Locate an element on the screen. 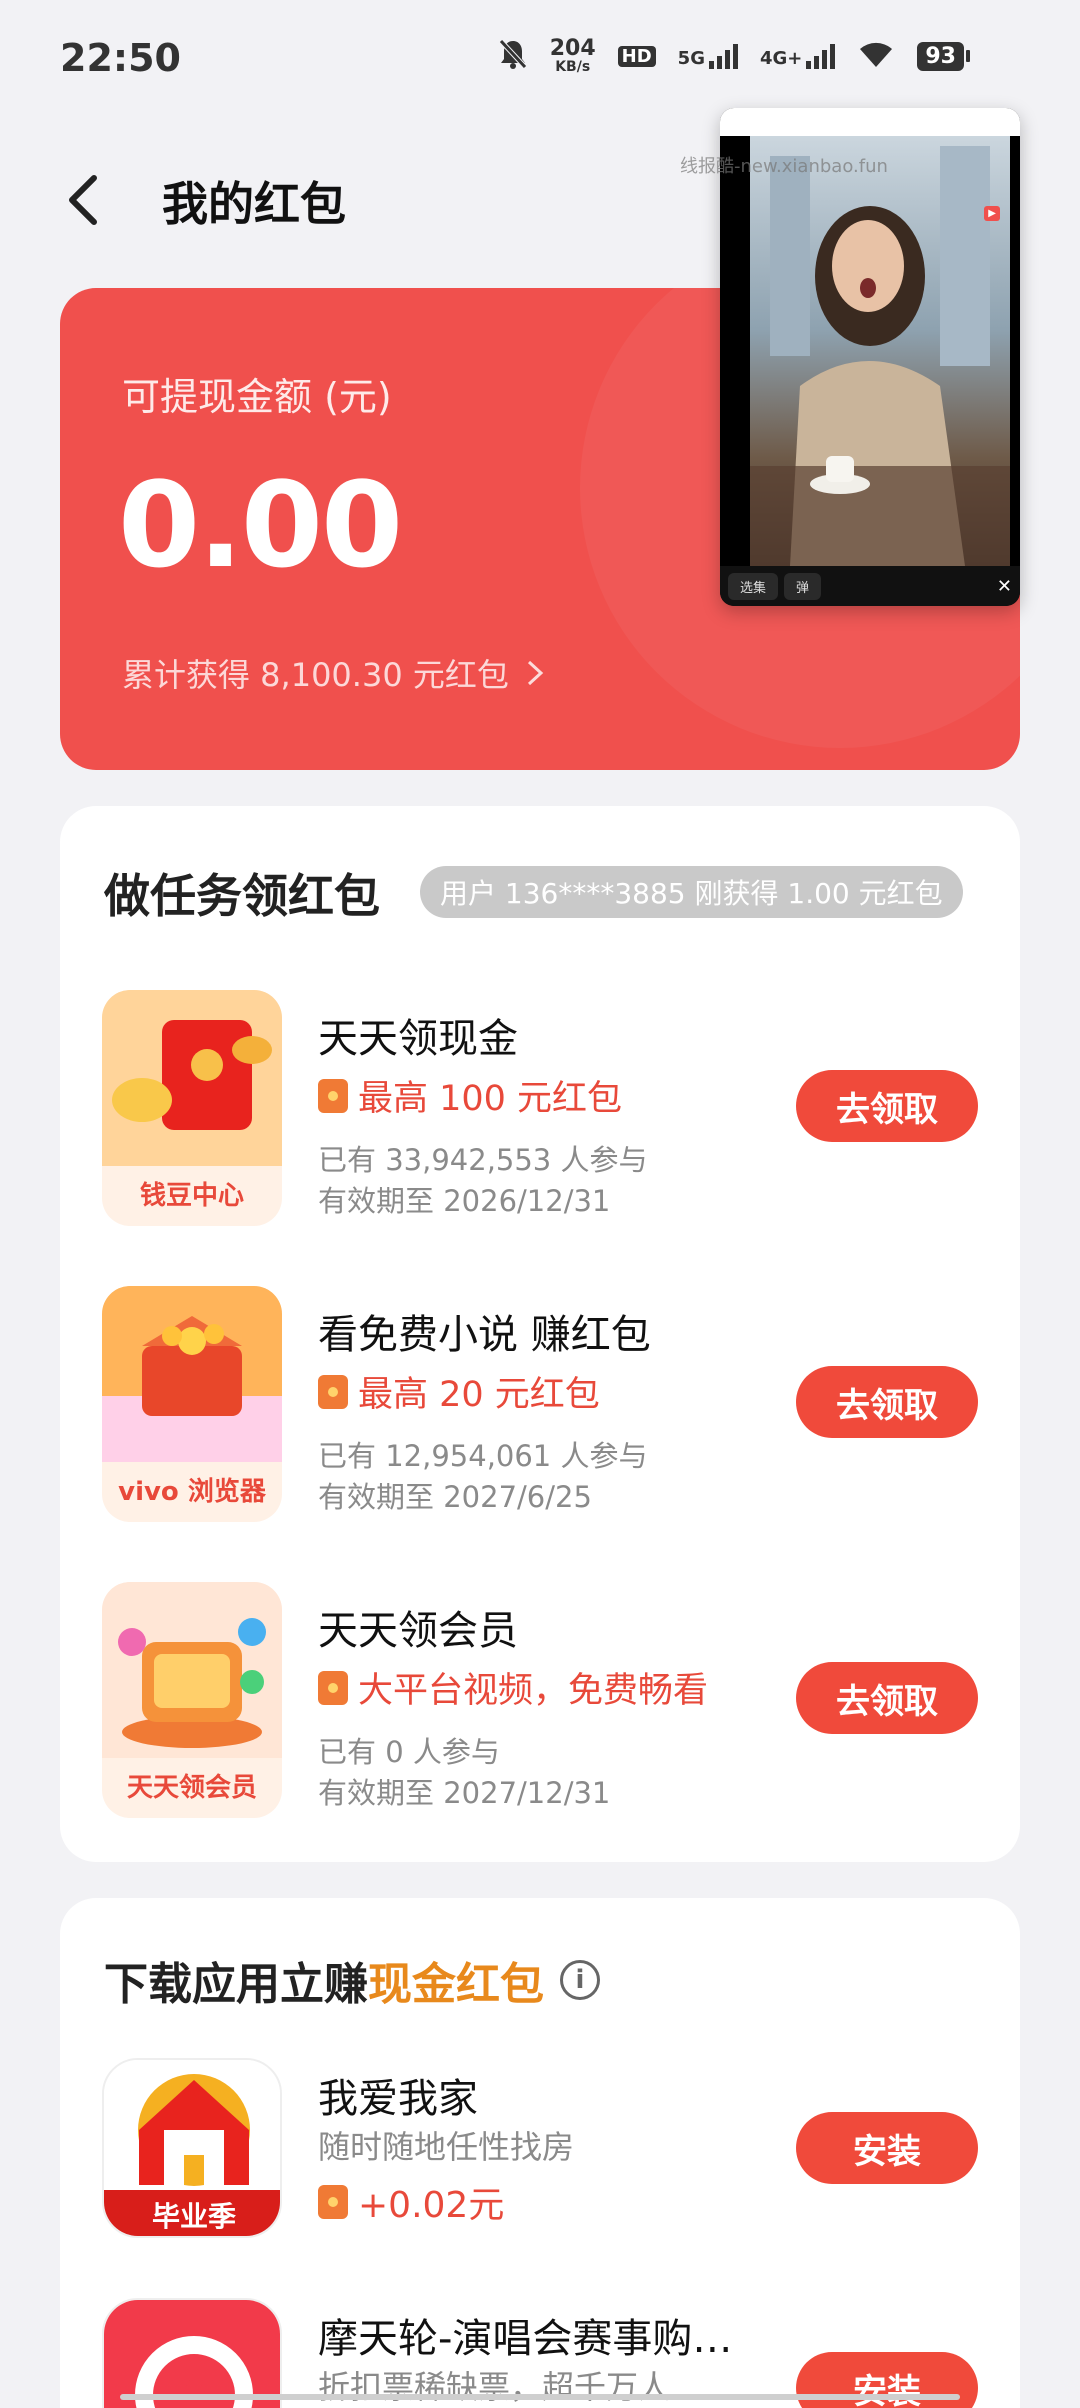  app-tile: vivo 浏览器 is located at coordinates (192, 1404).